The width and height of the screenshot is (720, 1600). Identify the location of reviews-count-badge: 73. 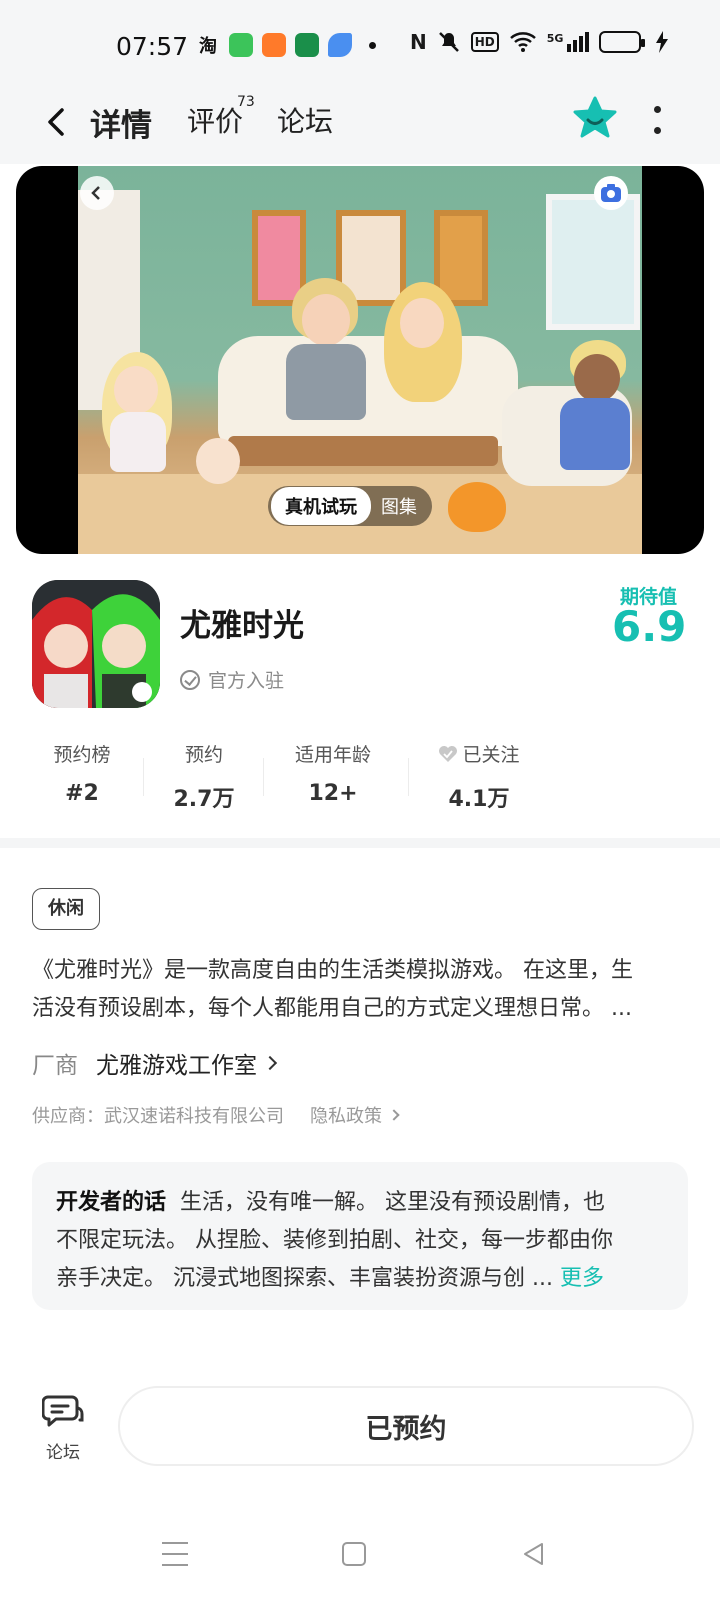
(246, 102).